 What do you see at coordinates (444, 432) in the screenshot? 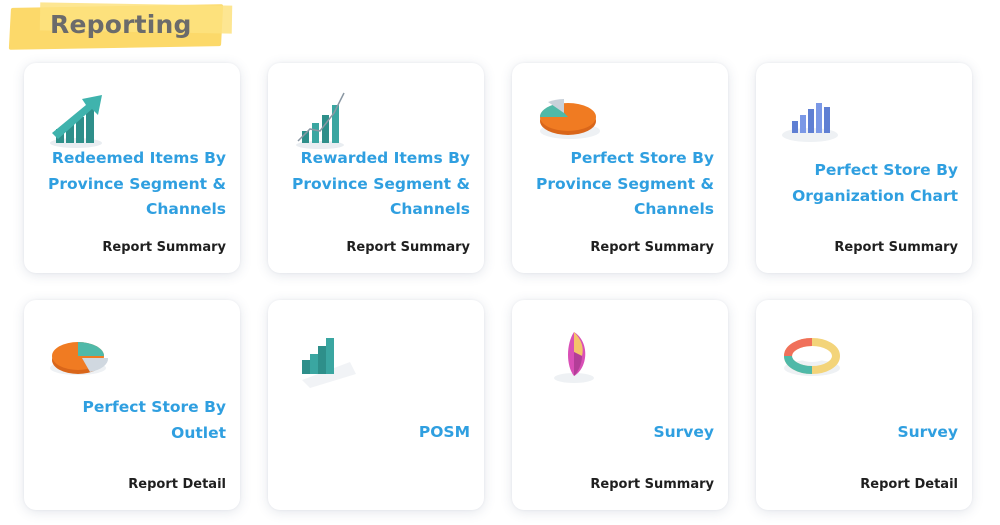
I see `card-title: POSM` at bounding box center [444, 432].